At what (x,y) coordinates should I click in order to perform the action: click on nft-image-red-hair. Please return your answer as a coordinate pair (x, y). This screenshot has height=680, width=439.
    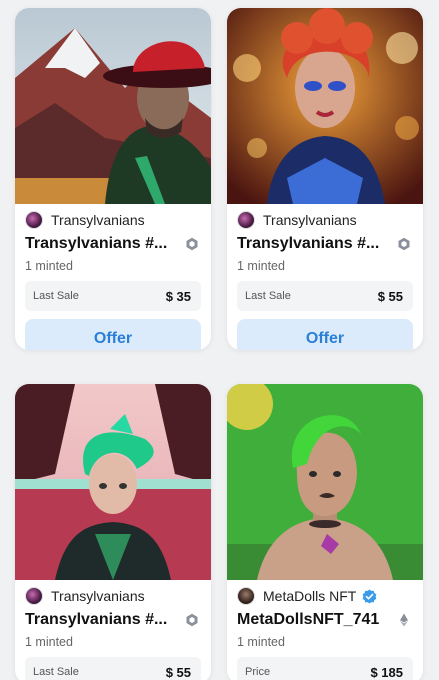
    Looking at the image, I should click on (325, 106).